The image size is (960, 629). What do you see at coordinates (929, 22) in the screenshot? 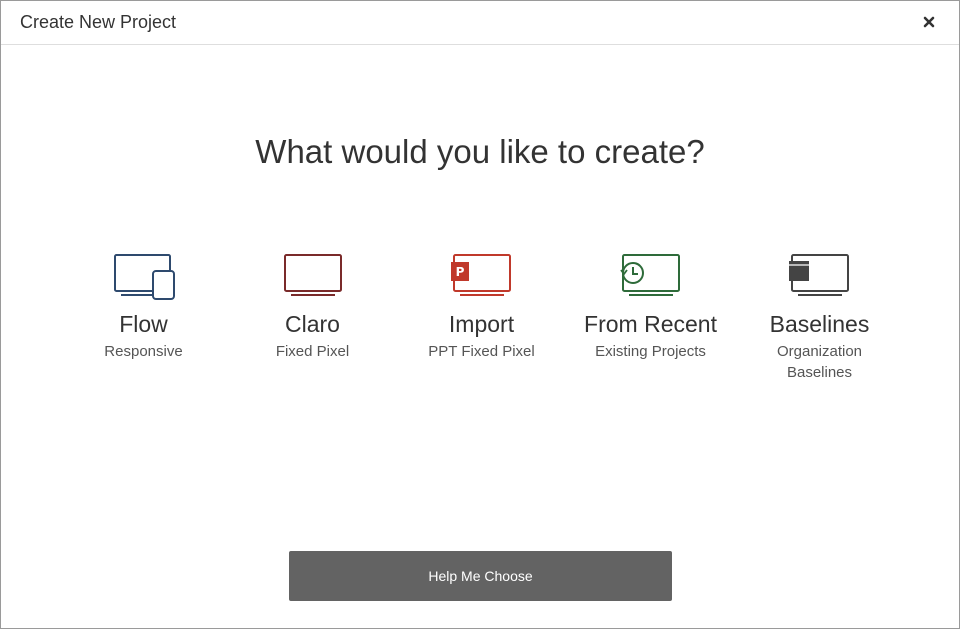
I see `close-icon` at bounding box center [929, 22].